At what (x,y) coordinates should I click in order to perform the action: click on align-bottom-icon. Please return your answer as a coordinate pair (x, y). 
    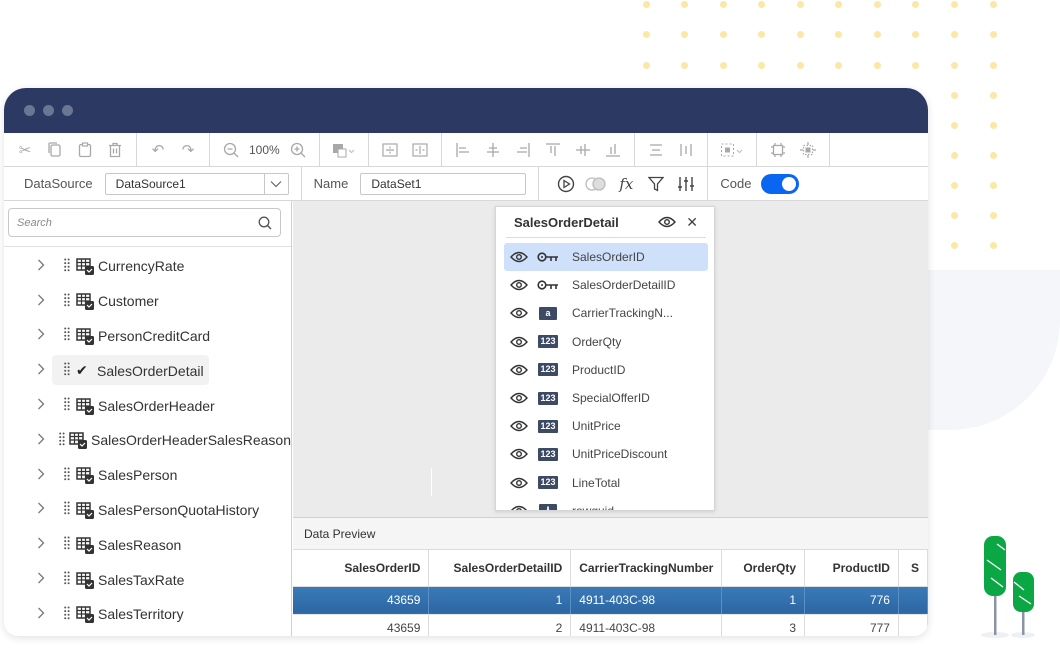
    Looking at the image, I should click on (613, 150).